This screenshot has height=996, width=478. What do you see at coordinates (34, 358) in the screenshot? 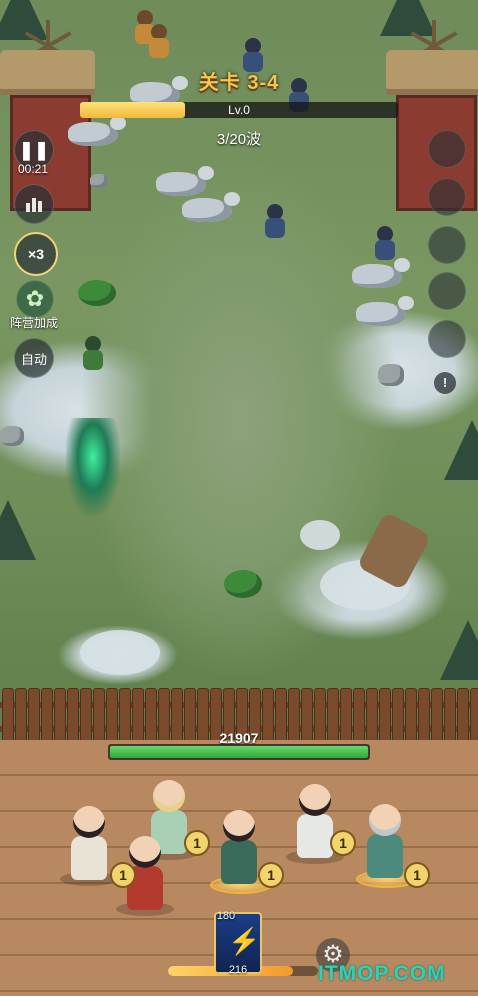
I see `auto-button: 自动` at bounding box center [34, 358].